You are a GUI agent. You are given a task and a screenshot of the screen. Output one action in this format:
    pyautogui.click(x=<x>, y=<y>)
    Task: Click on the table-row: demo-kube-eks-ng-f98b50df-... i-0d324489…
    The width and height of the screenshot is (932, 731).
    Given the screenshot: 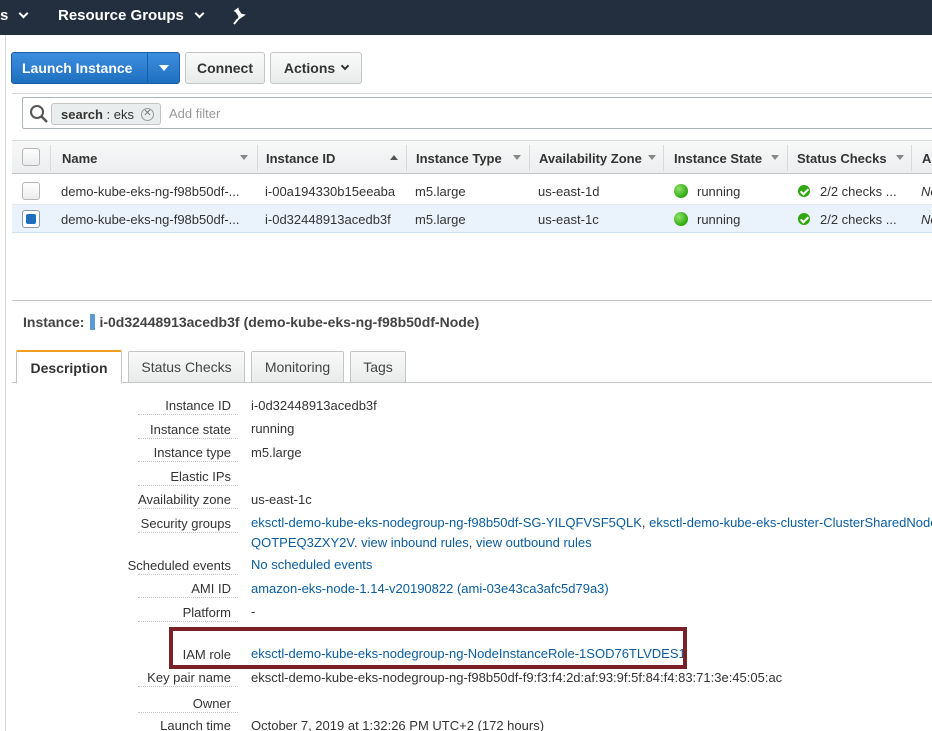 What is the action you would take?
    pyautogui.click(x=472, y=219)
    